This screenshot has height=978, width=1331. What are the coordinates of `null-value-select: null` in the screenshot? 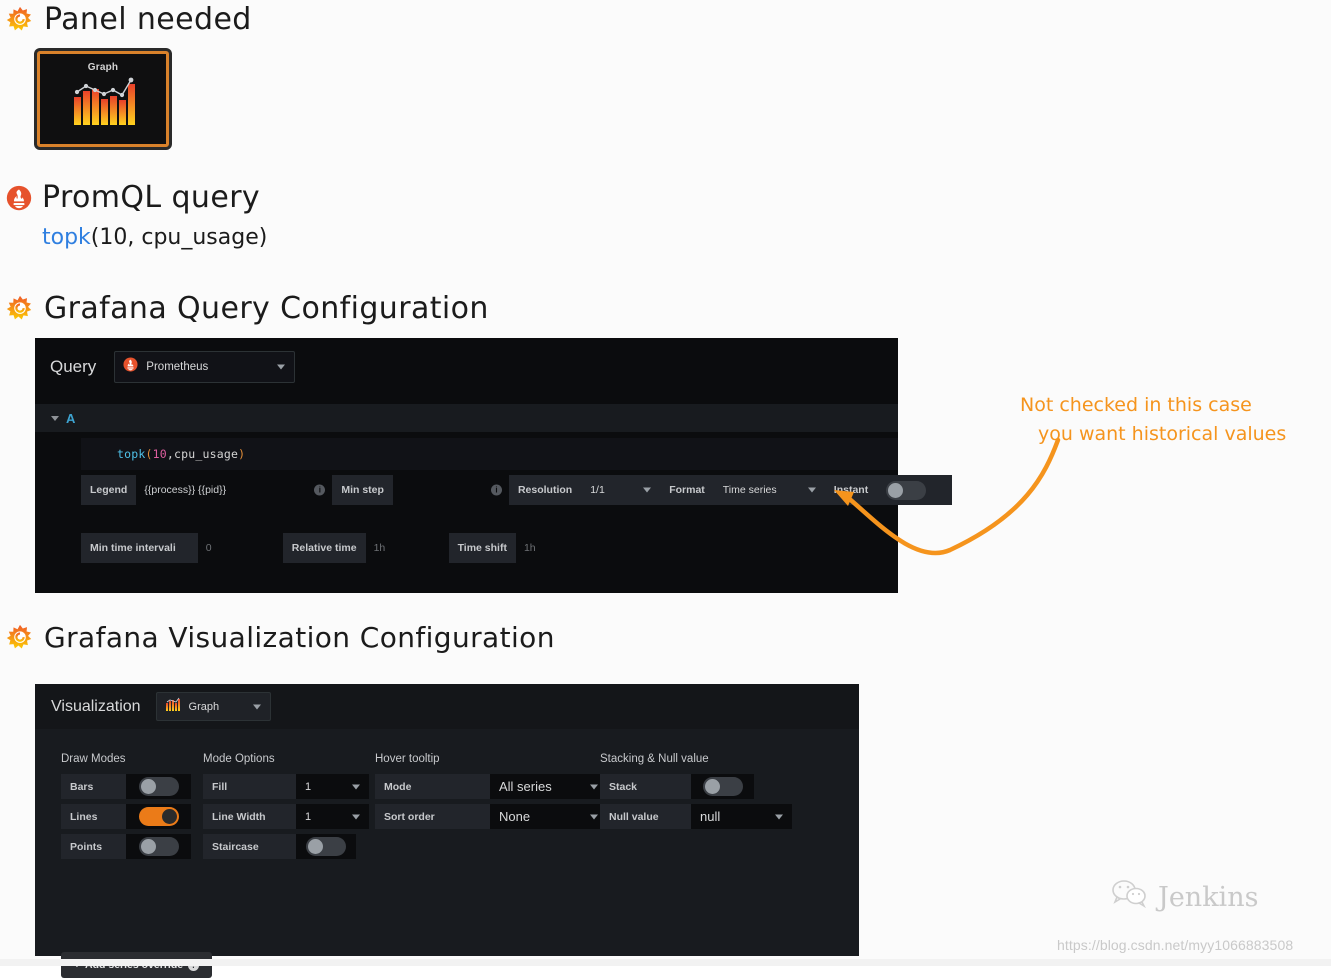 It's located at (741, 816).